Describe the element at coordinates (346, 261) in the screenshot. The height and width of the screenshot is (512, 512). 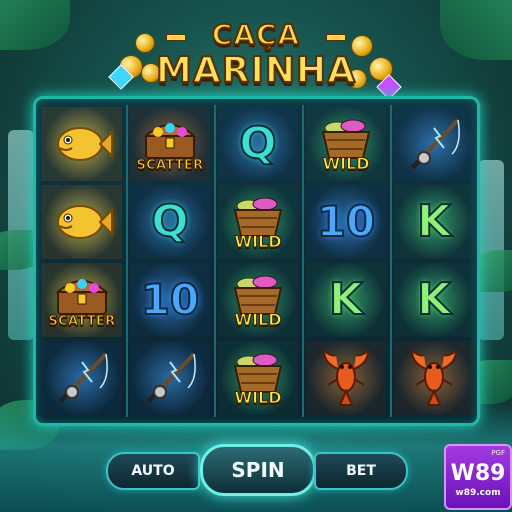
I see `reel-4: WILD 10 K` at that location.